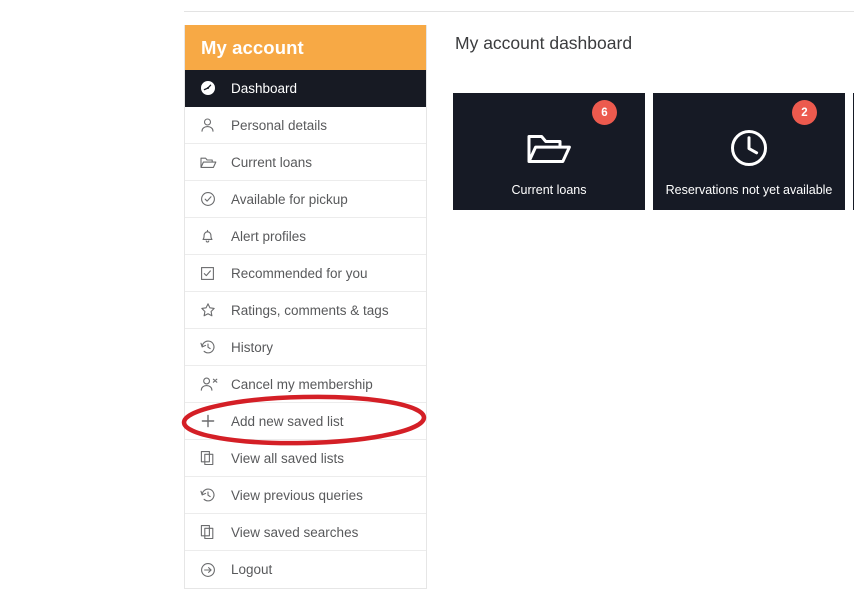 Image resolution: width=854 pixels, height=611 pixels. I want to click on sidebar-item-add-new-saved-list: Add new saved list, so click(305, 421).